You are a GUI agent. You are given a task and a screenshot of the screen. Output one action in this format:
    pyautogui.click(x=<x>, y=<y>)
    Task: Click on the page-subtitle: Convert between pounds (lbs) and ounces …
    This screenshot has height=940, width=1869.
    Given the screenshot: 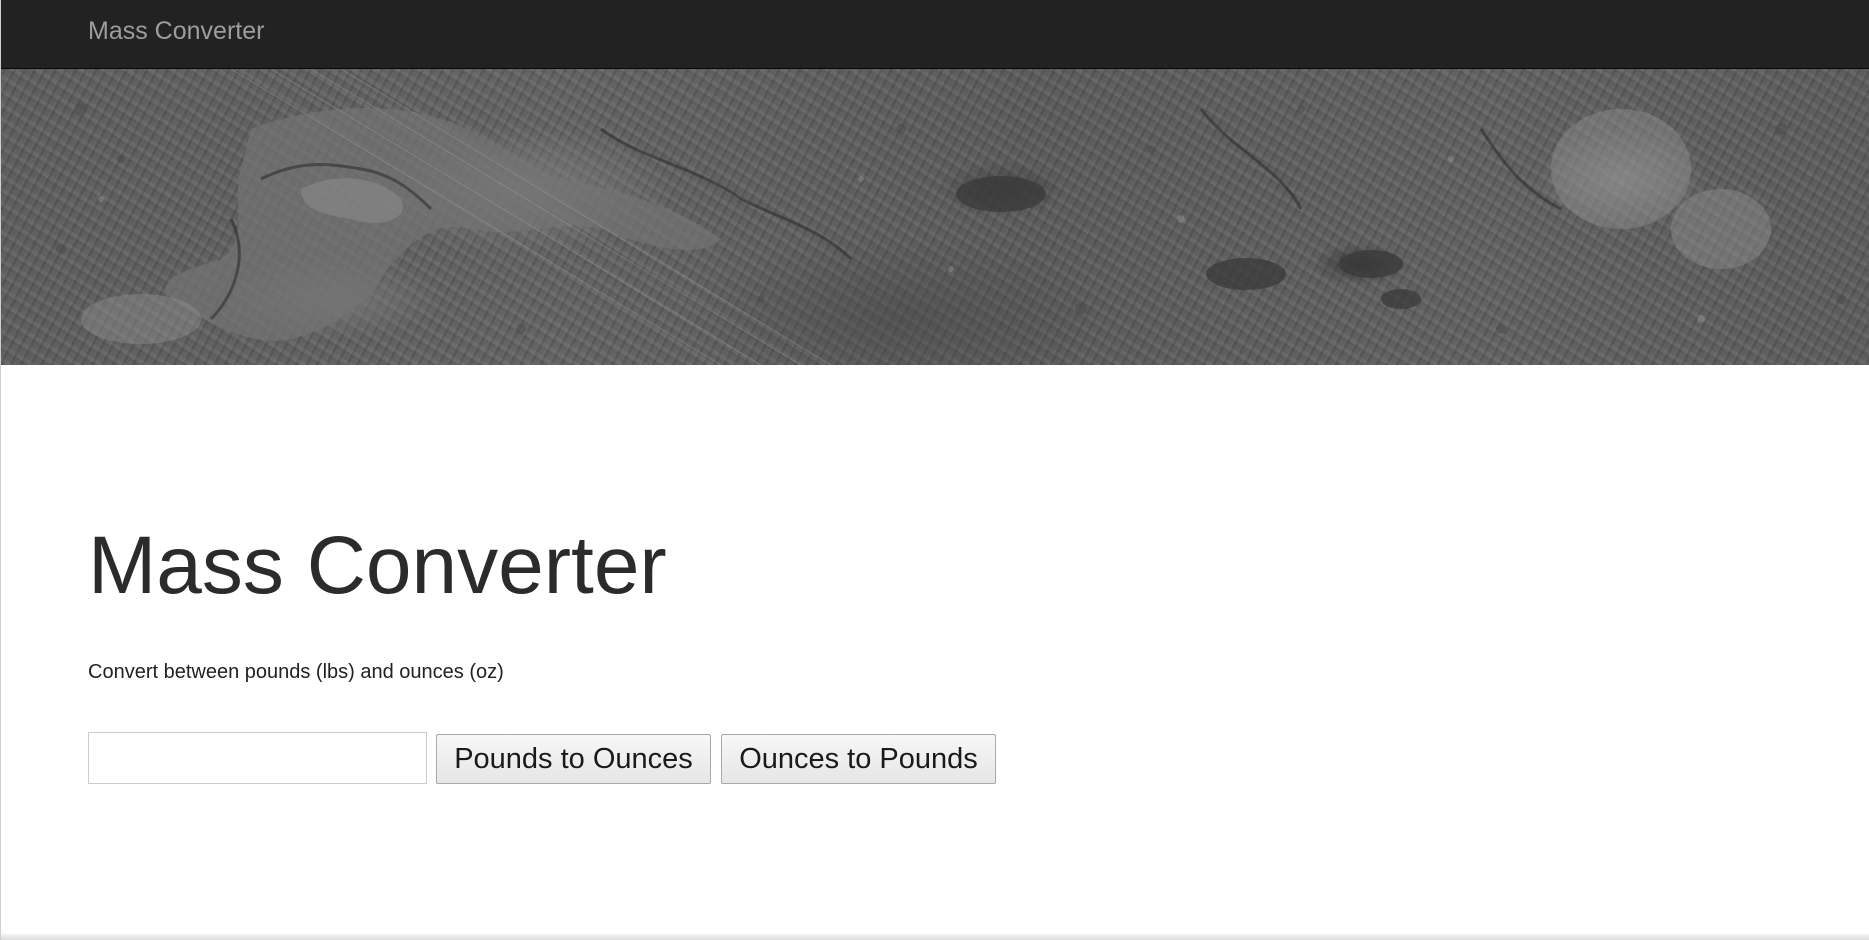 What is the action you would take?
    pyautogui.click(x=296, y=672)
    